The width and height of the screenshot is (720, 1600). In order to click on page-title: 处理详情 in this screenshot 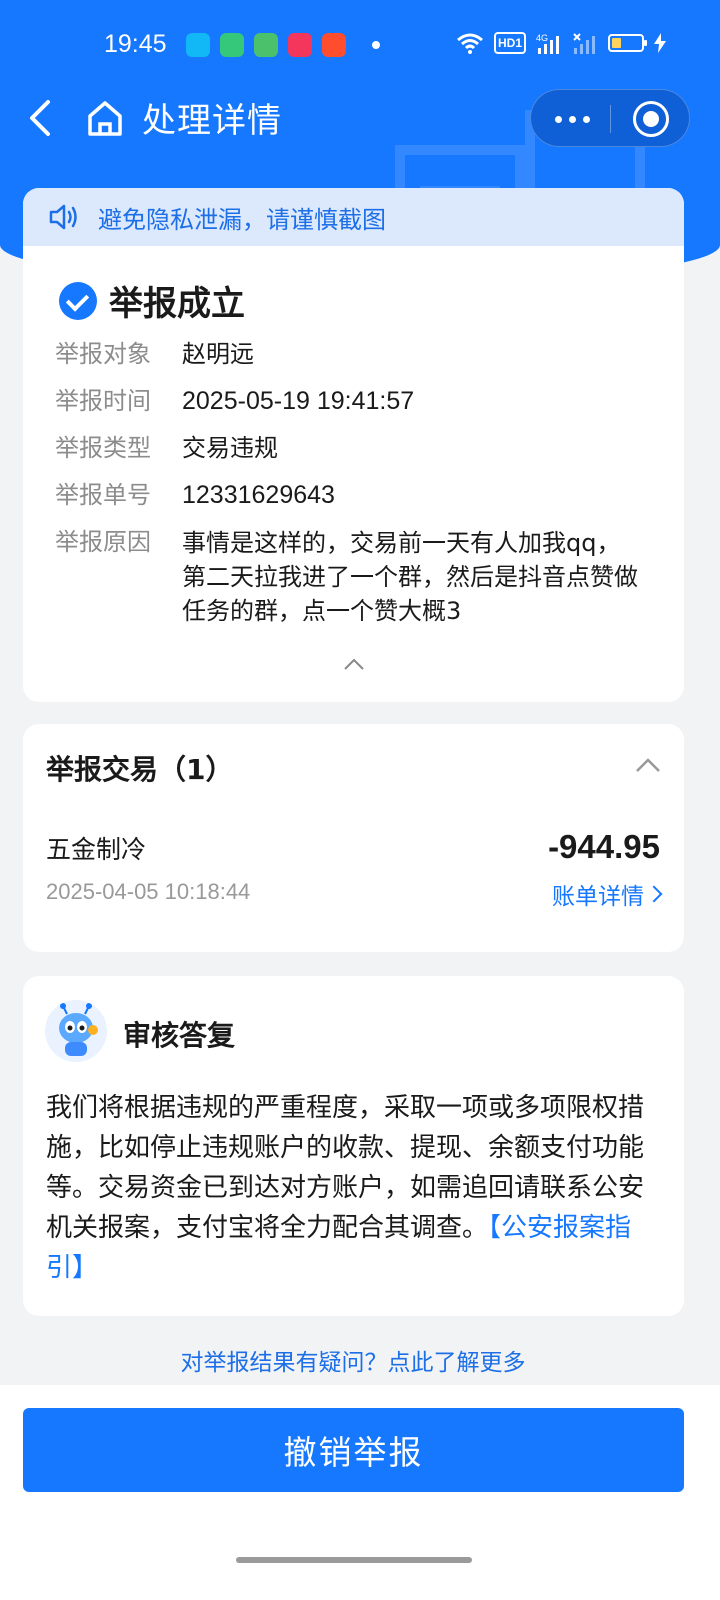, I will do `click(212, 121)`.